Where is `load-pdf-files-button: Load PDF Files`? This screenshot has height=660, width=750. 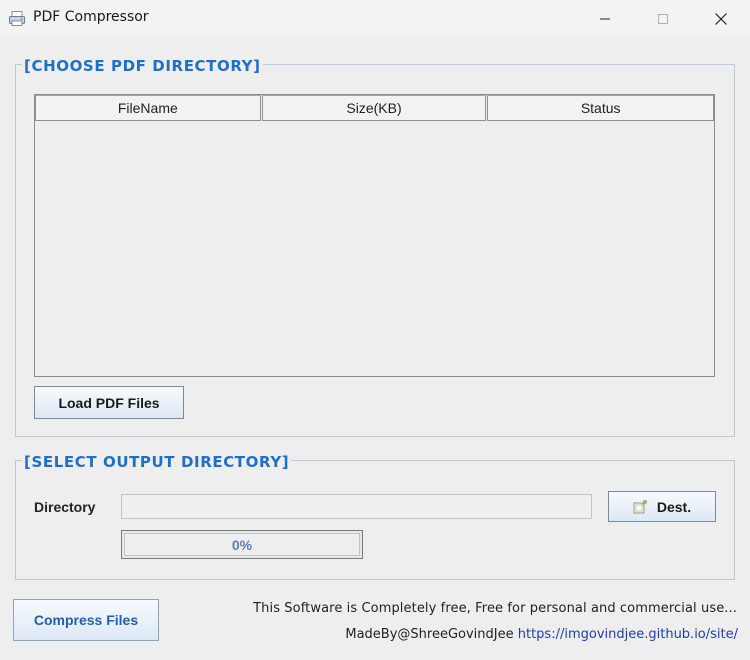
load-pdf-files-button: Load PDF Files is located at coordinates (109, 402).